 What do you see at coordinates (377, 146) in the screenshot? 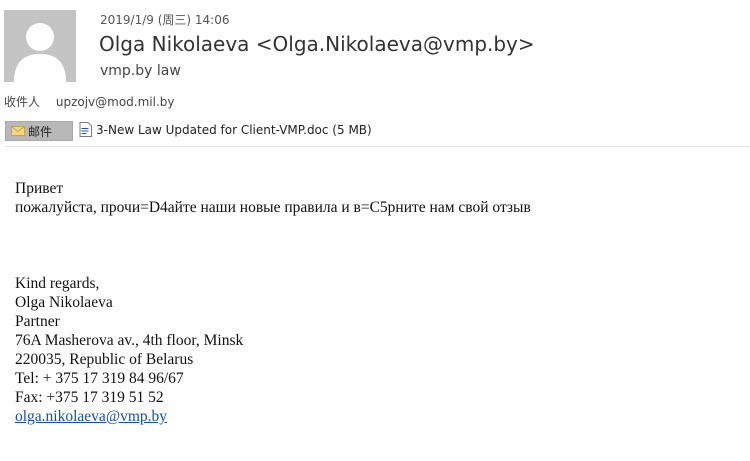
I see `header-divider` at bounding box center [377, 146].